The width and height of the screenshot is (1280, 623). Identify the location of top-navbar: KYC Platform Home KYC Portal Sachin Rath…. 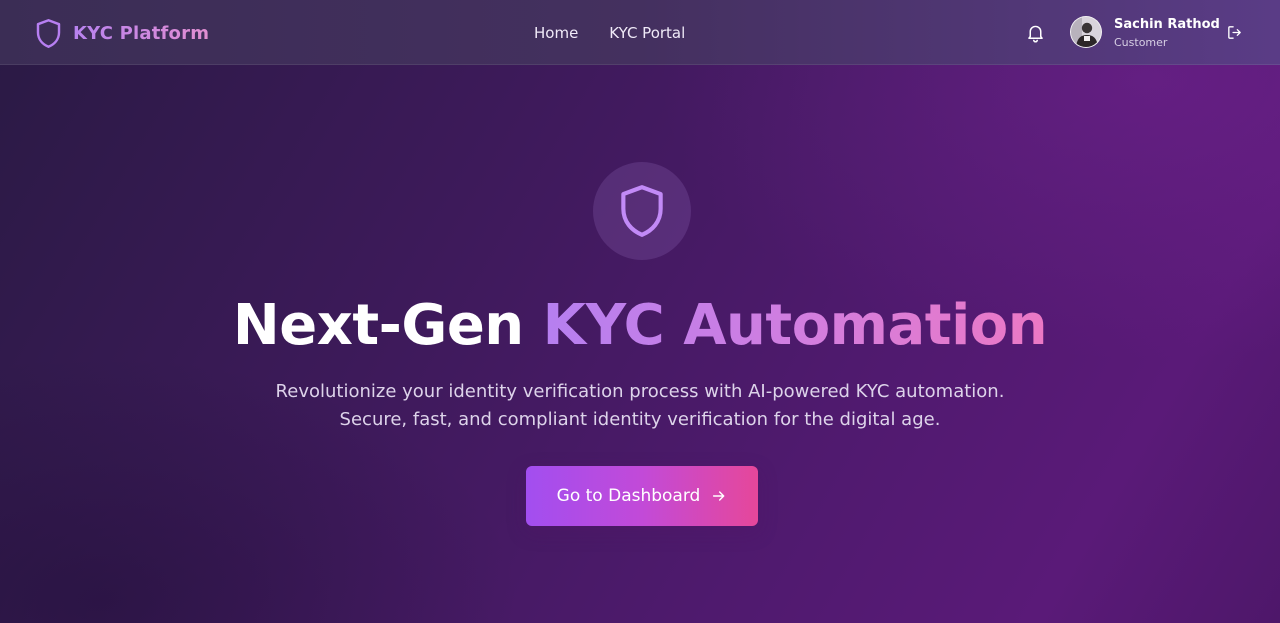
(640, 32).